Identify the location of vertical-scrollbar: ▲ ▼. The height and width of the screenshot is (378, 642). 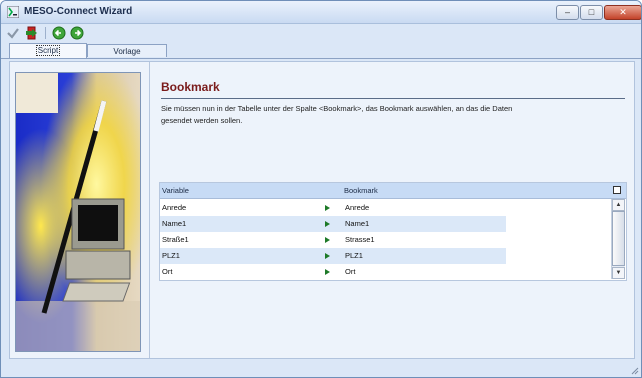
(618, 239).